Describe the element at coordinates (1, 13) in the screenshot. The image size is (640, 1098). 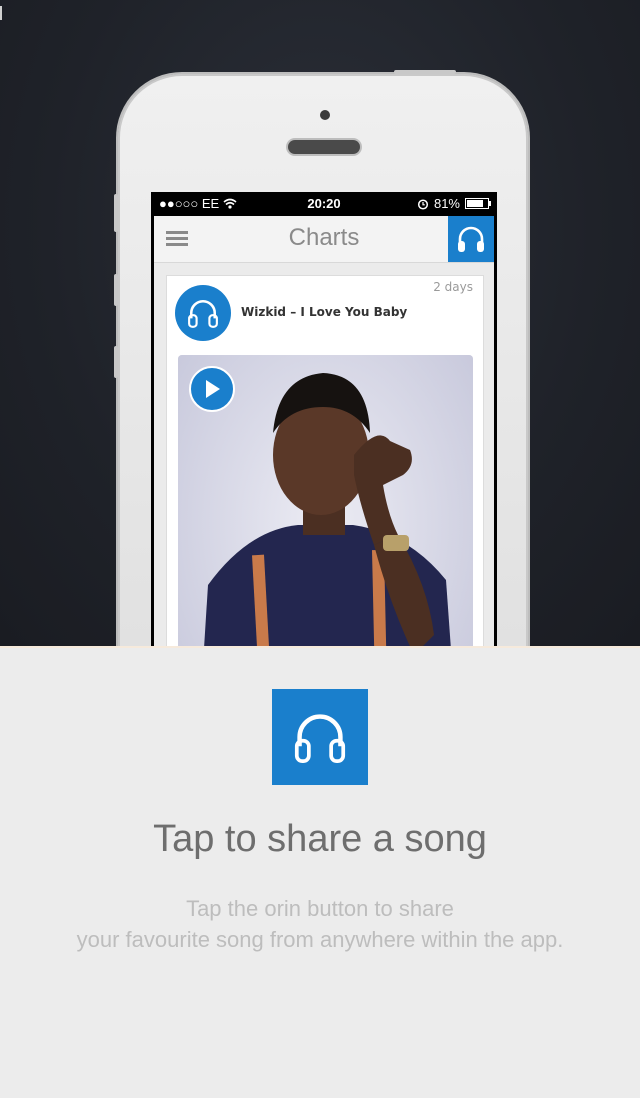
I see `edge-mark` at that location.